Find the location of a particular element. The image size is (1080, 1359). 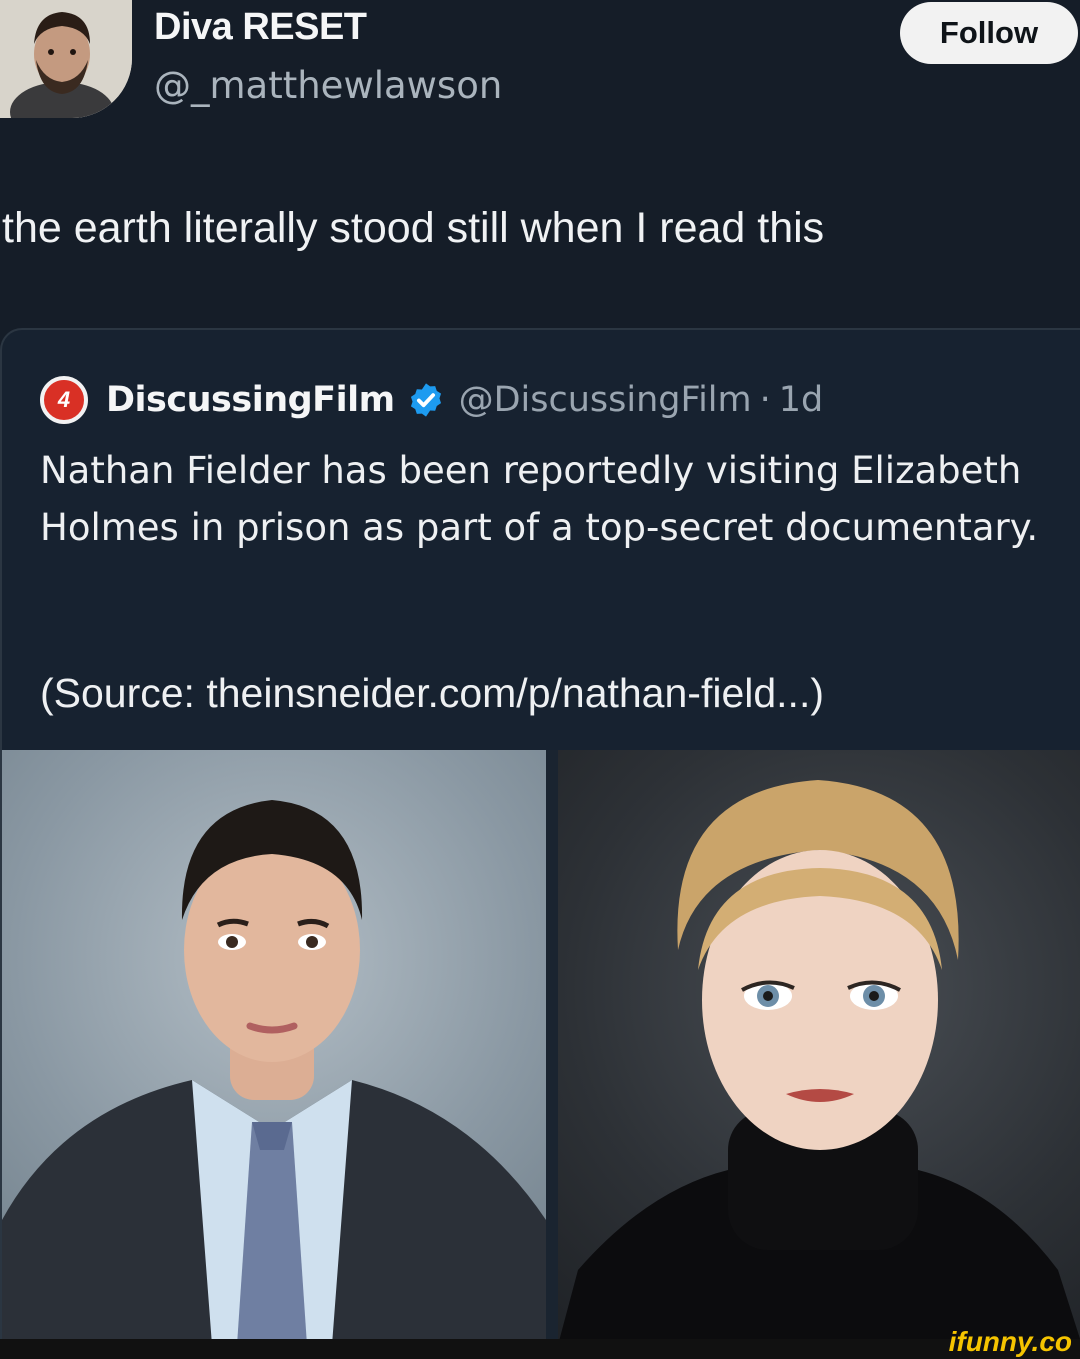

quoted-author-name: DiscussingFilm is located at coordinates (250, 400).